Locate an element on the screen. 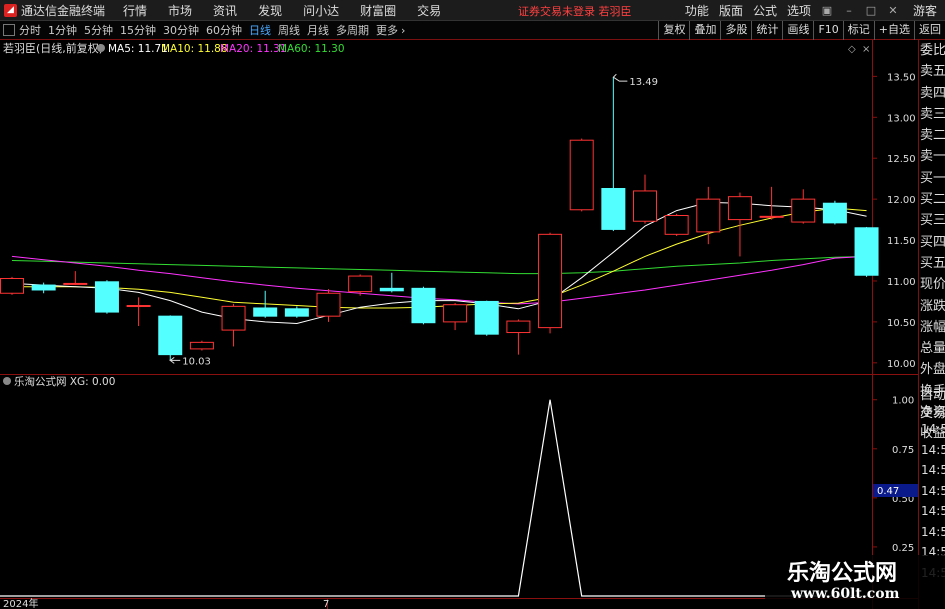  menu-wenxiaoda: 问小达 is located at coordinates (321, 10).